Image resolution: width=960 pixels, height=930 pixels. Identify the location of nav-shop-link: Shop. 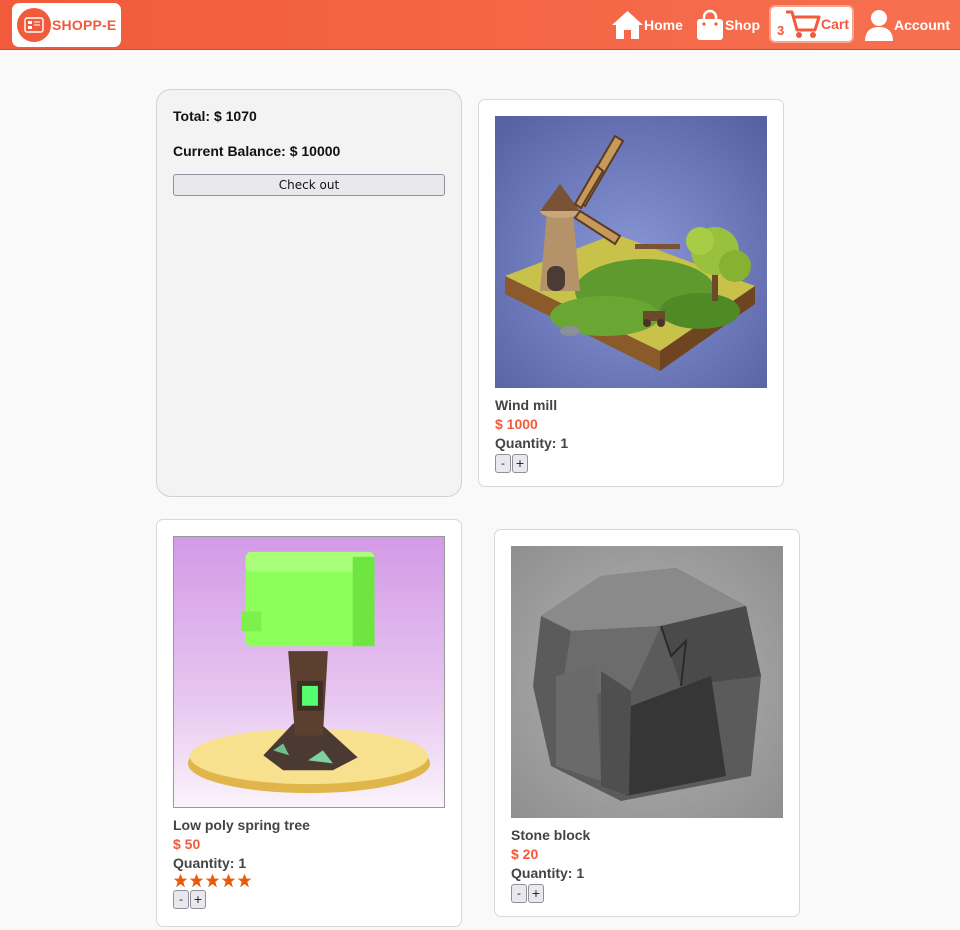
(727, 25).